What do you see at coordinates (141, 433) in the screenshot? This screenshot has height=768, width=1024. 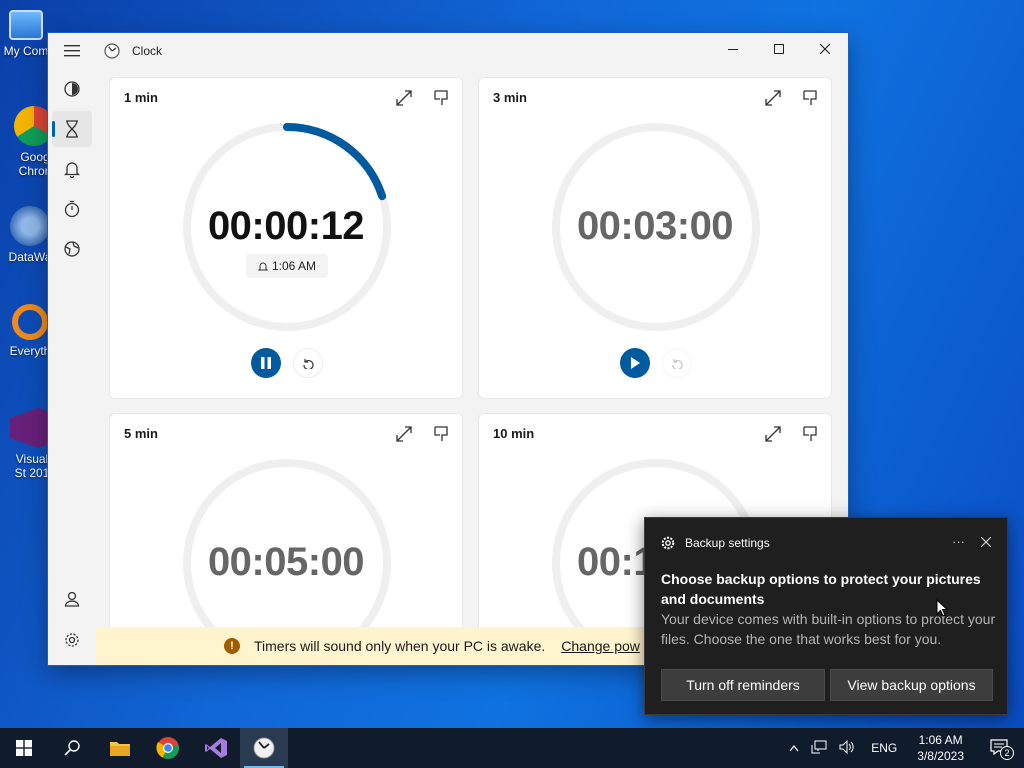 I see `timer-name: 5 min` at bounding box center [141, 433].